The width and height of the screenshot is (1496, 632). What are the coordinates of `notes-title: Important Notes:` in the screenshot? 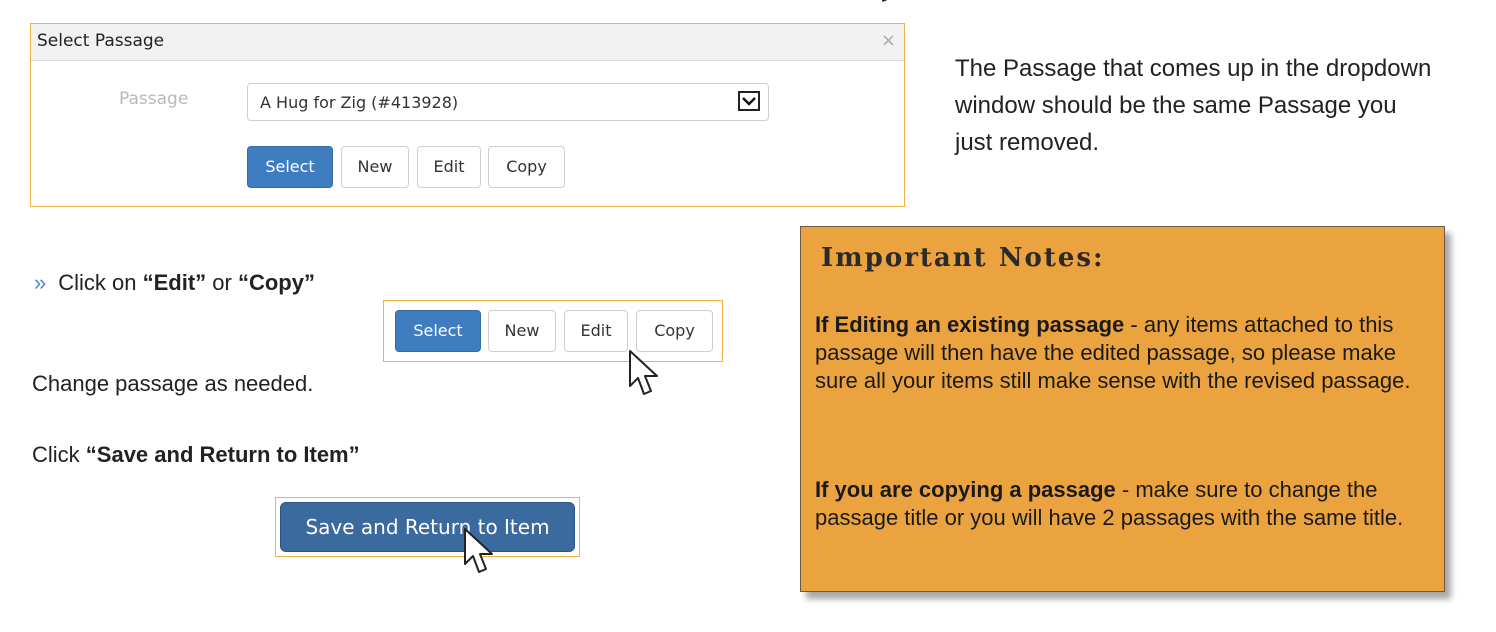 It's located at (963, 258).